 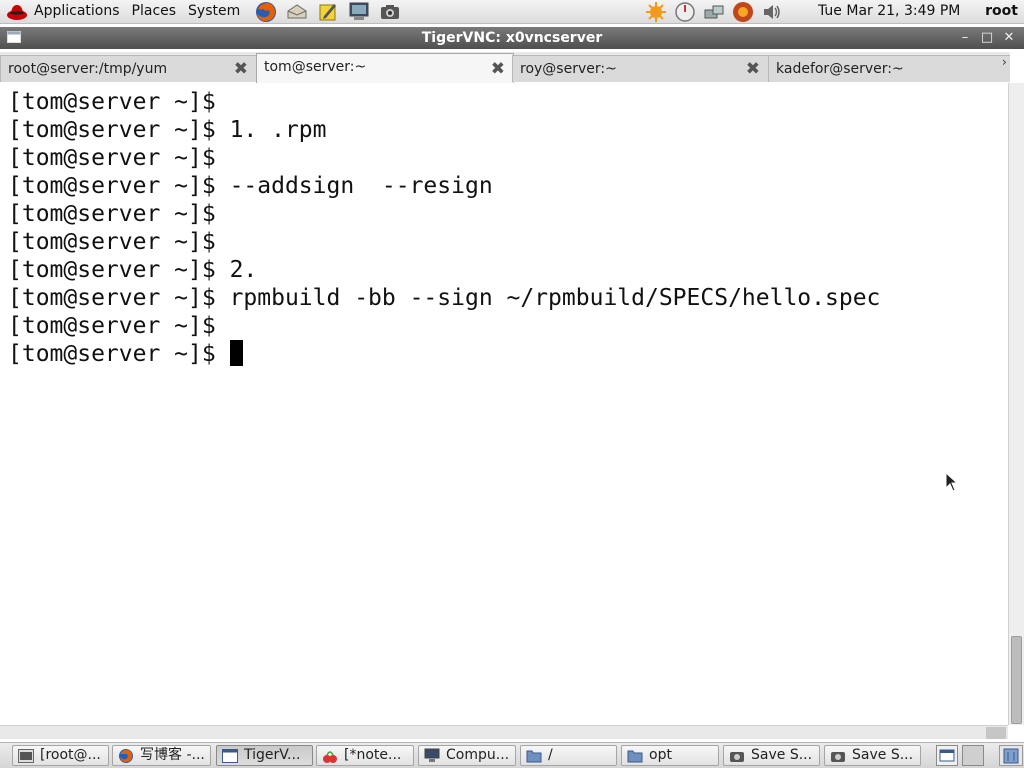 I want to click on tab-tom: tom@server:~ ✖, so click(x=385, y=68).